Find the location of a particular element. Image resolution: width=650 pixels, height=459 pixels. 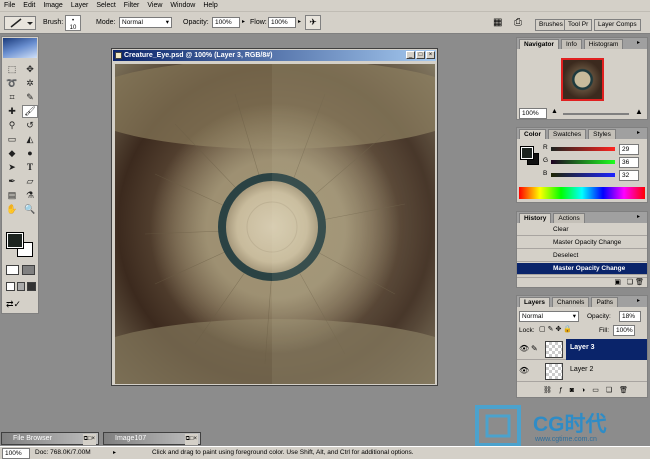

wand-icon: ✲ is located at coordinates (30, 83).